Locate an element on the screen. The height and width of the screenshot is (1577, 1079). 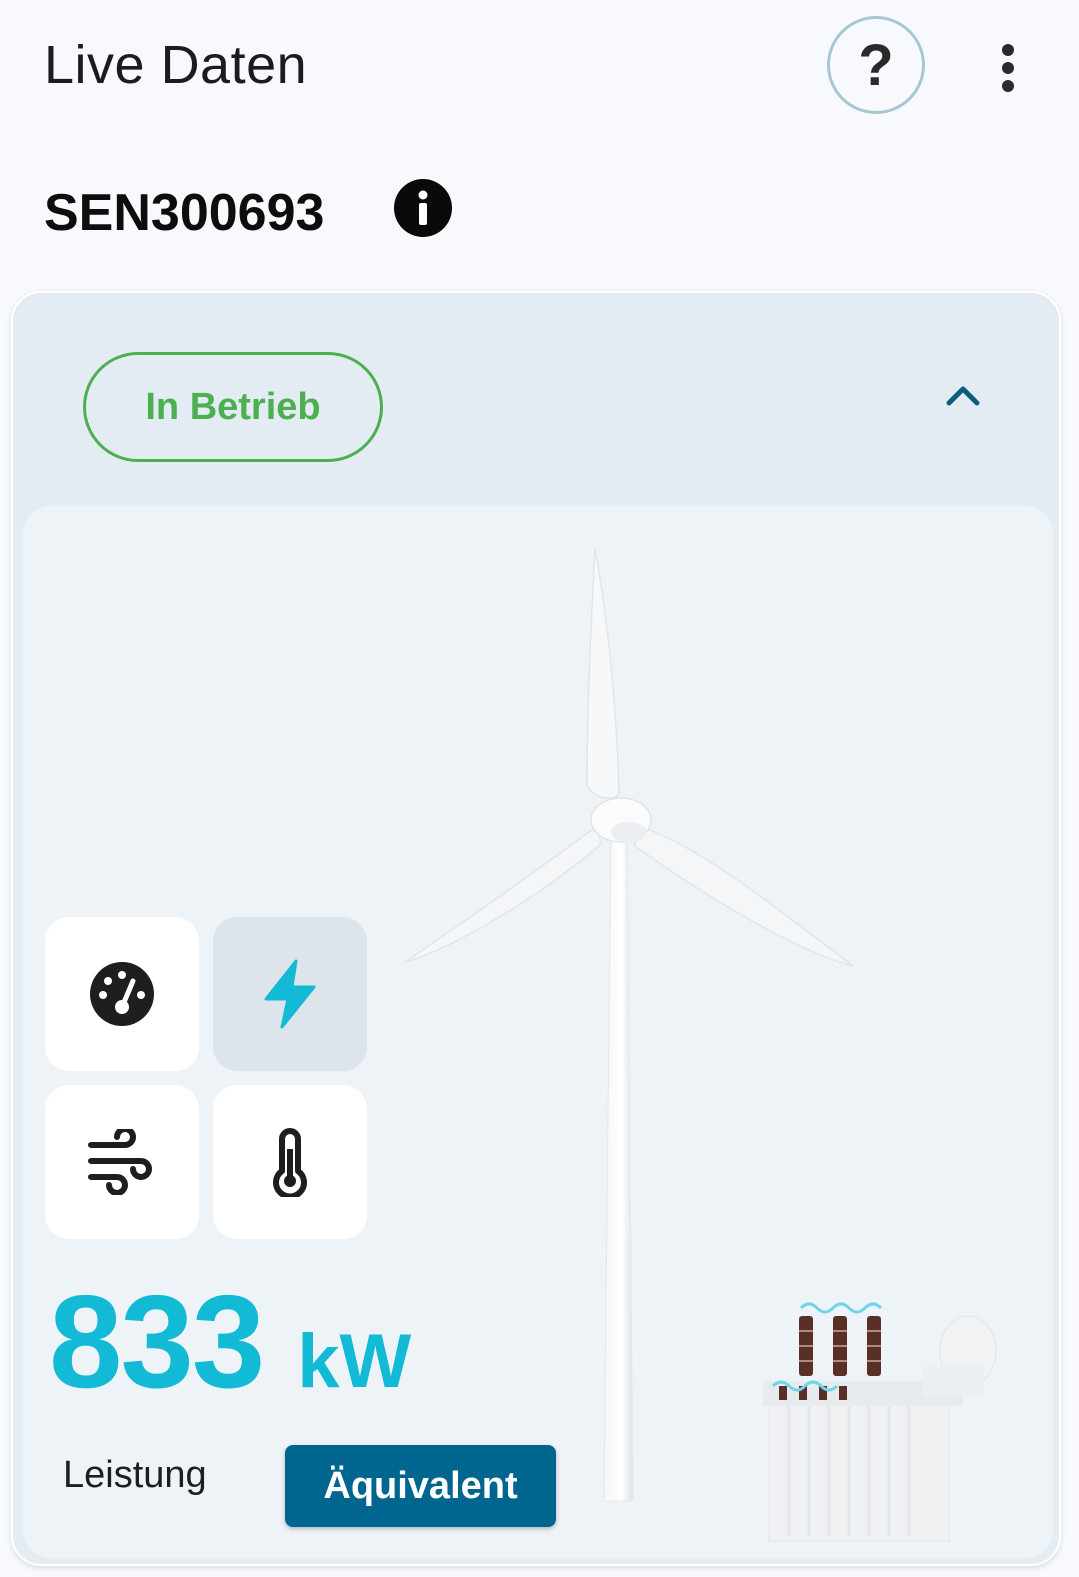
info-icon is located at coordinates (423, 208).